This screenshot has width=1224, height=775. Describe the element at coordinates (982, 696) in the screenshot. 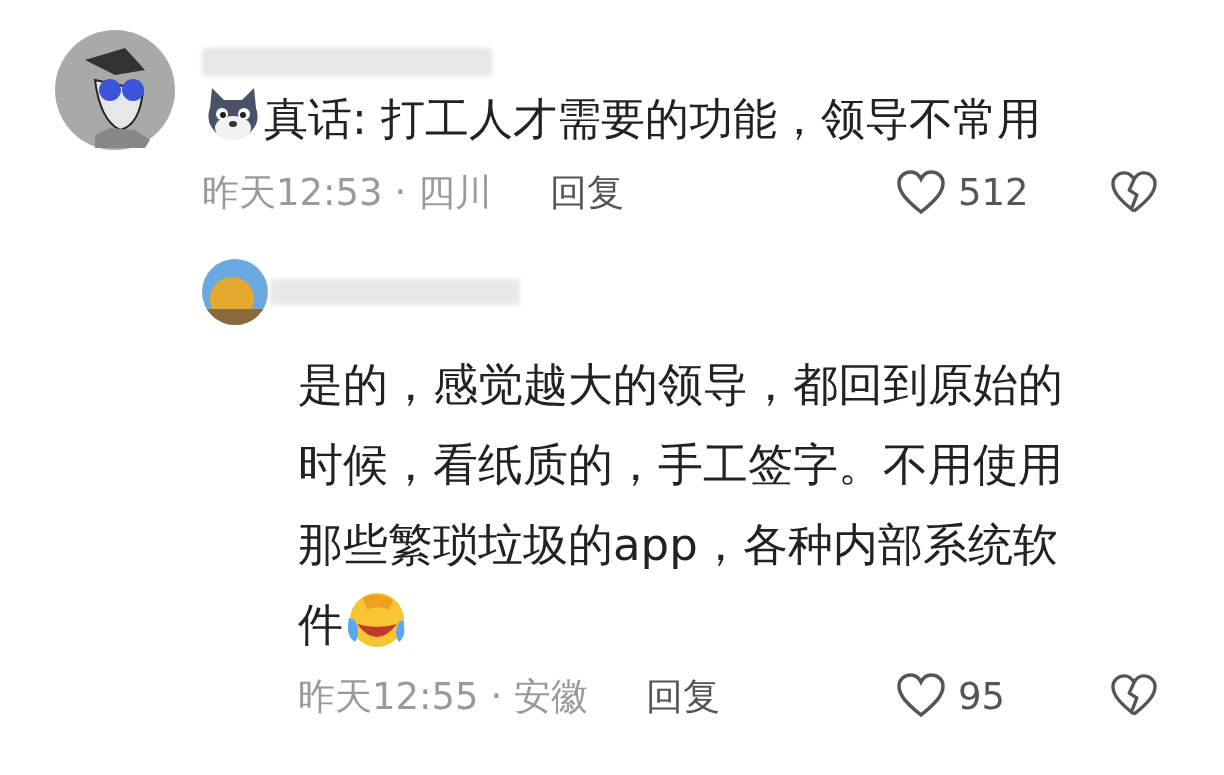

I see `like-count: 95` at that location.